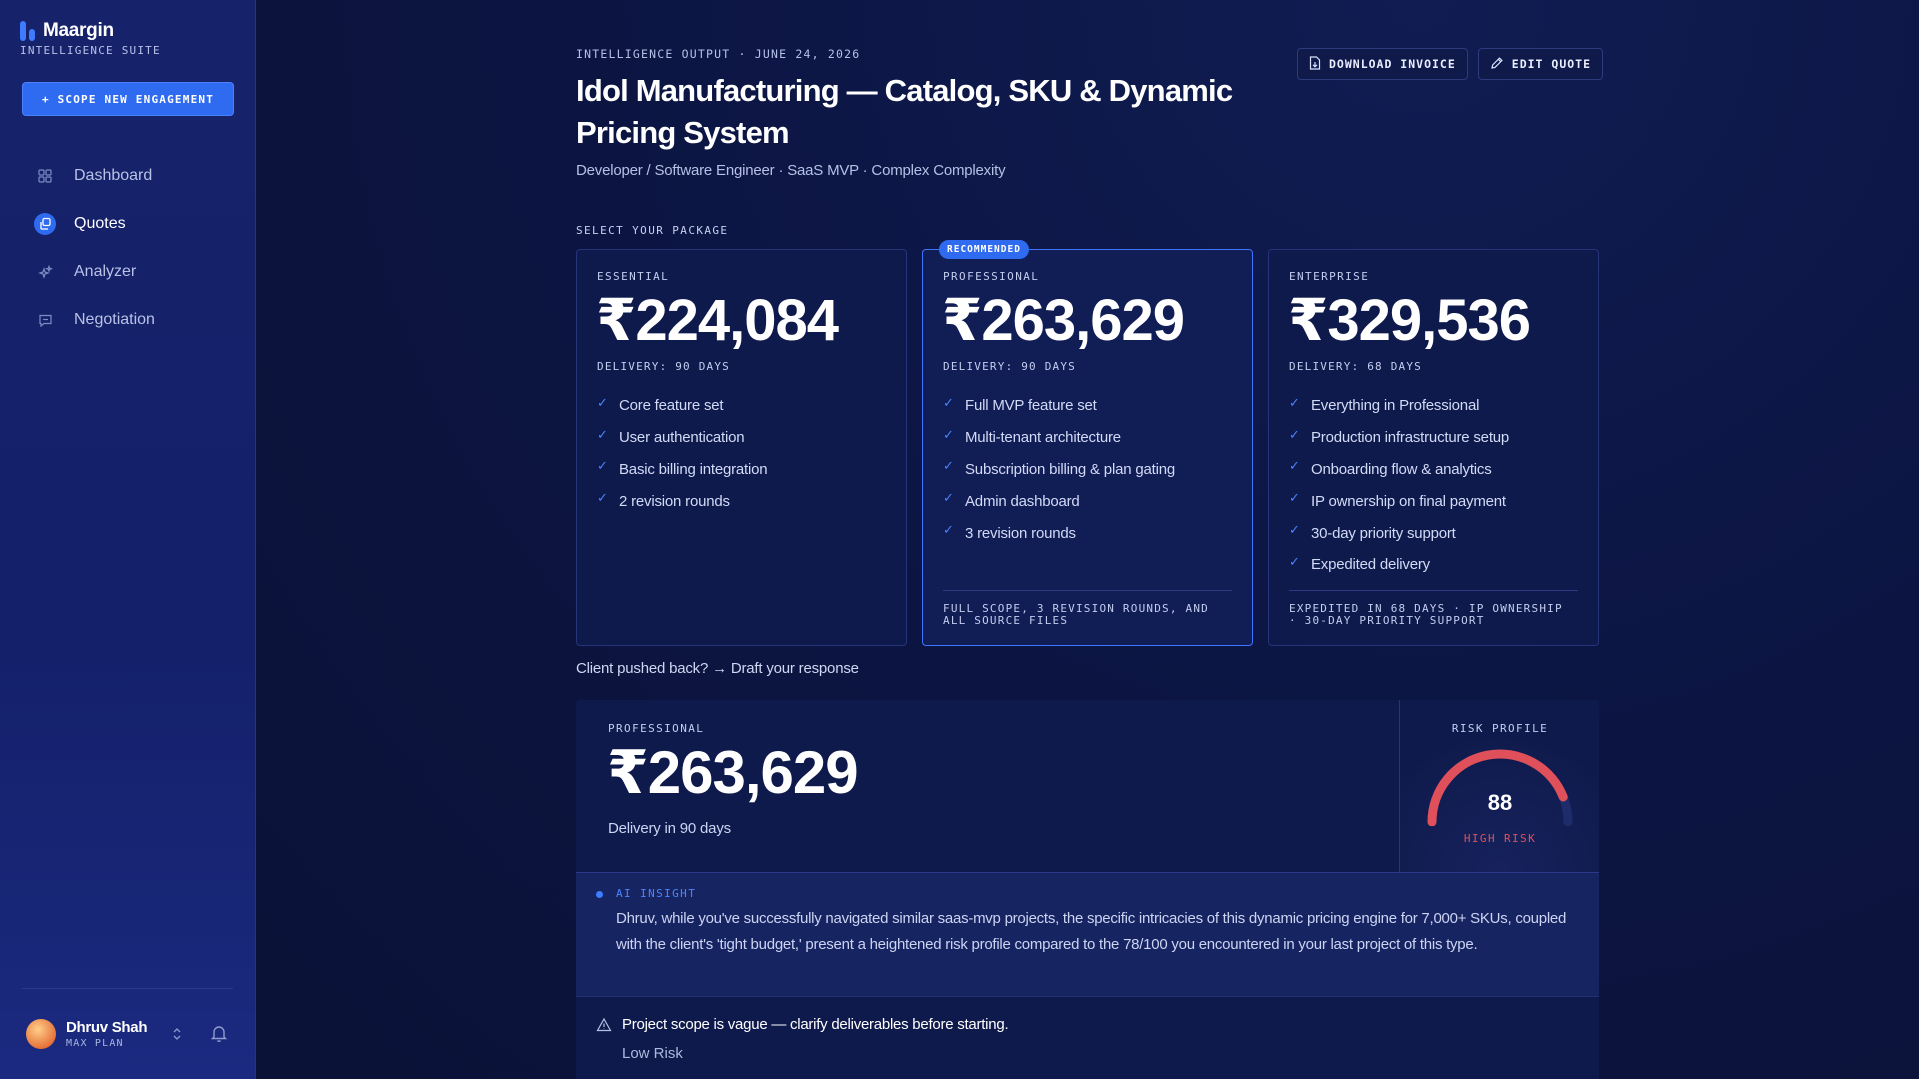 Image resolution: width=1919 pixels, height=1079 pixels. Describe the element at coordinates (1009, 532) in the screenshot. I see `list-item: ✓ 3 revision rounds` at that location.